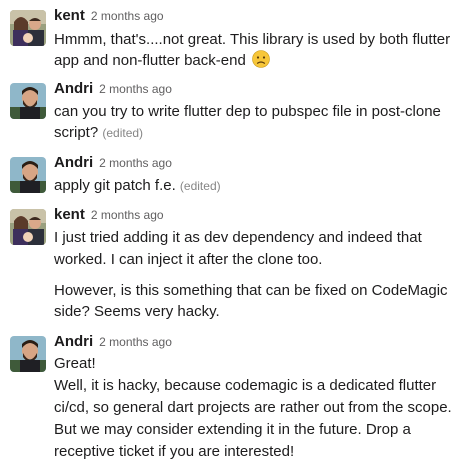 This screenshot has width=470, height=467. Describe the element at coordinates (75, 363) in the screenshot. I see `message-text: Great!` at that location.